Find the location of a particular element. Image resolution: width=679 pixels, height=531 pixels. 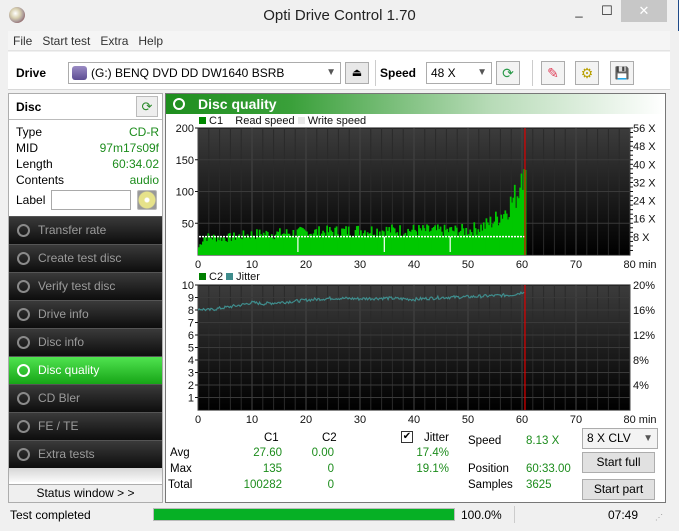

jitter-checkbox: ✔ is located at coordinates (407, 437).